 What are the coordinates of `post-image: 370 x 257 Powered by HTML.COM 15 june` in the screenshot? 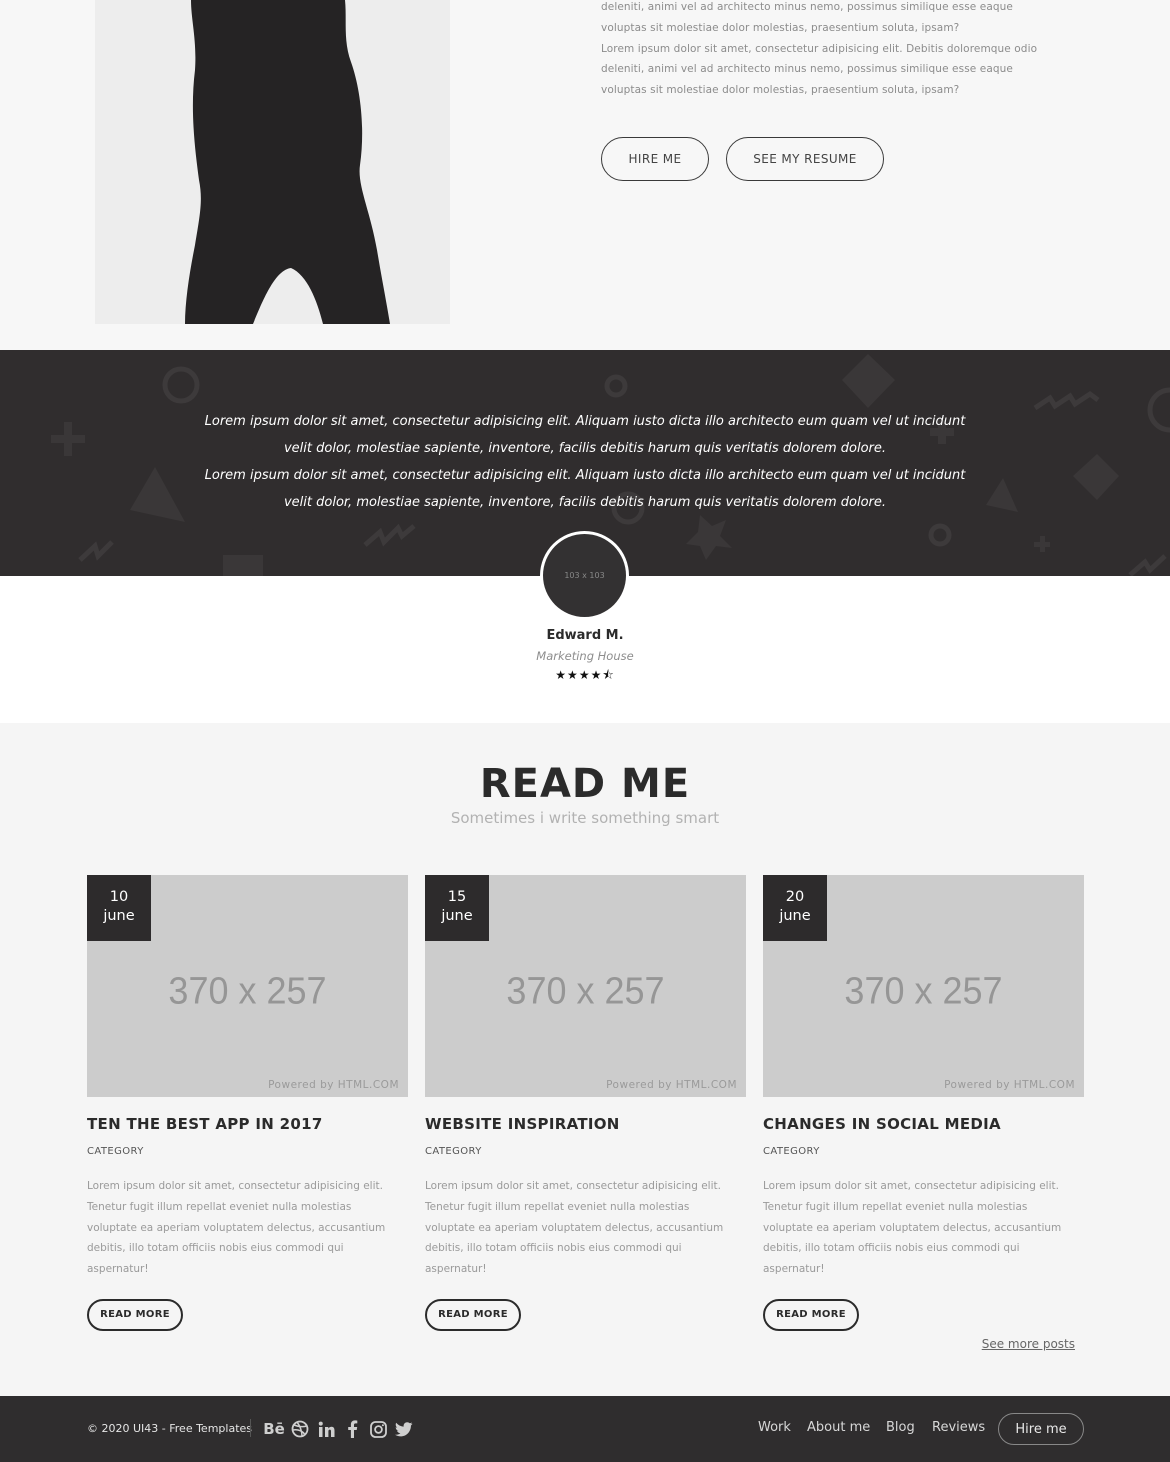 It's located at (585, 986).